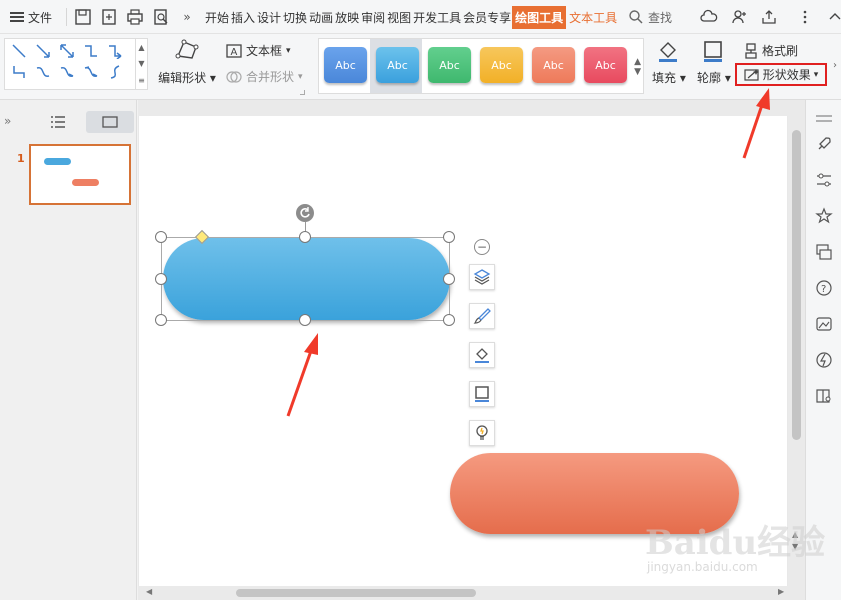 This screenshot has height=600, width=841. Describe the element at coordinates (594, 493) in the screenshot. I see `rounded-rectangle-orange` at that location.